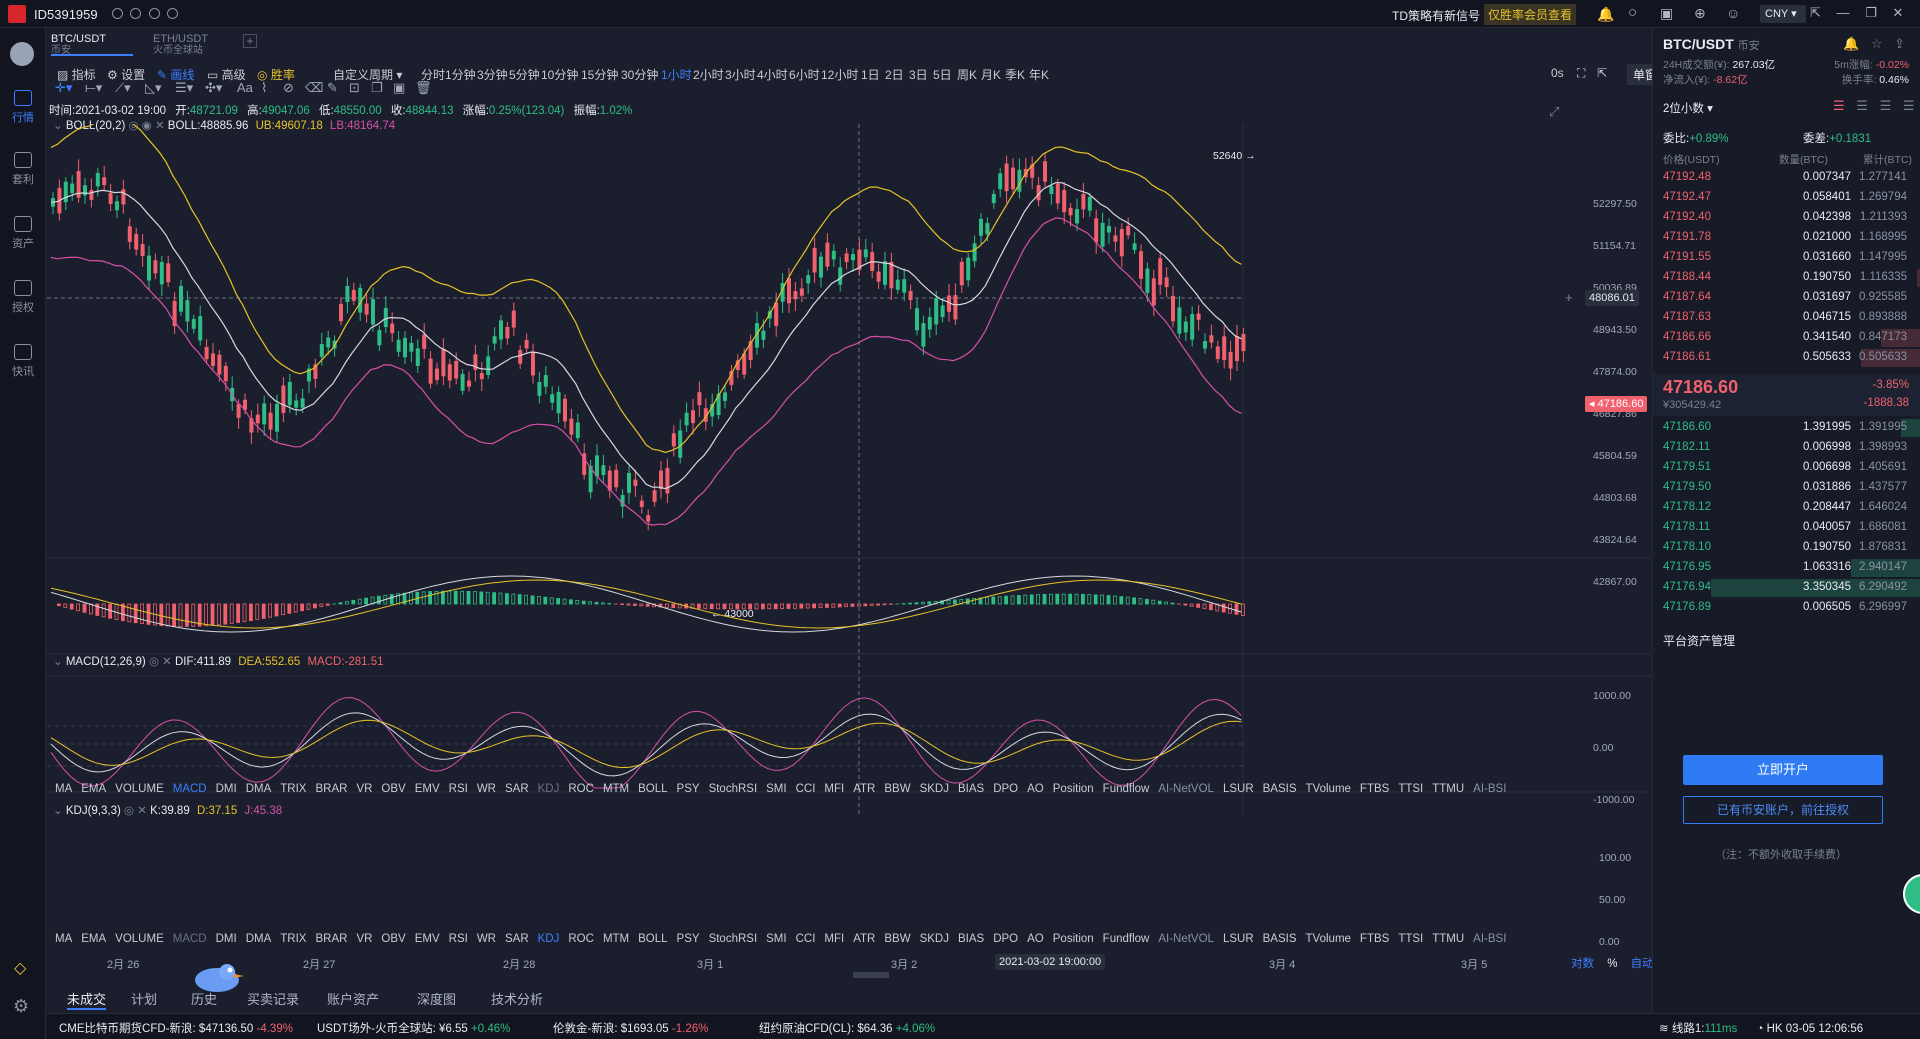 Image resolution: width=1920 pixels, height=1039 pixels. I want to click on log-mode-button: 对数, so click(1582, 964).